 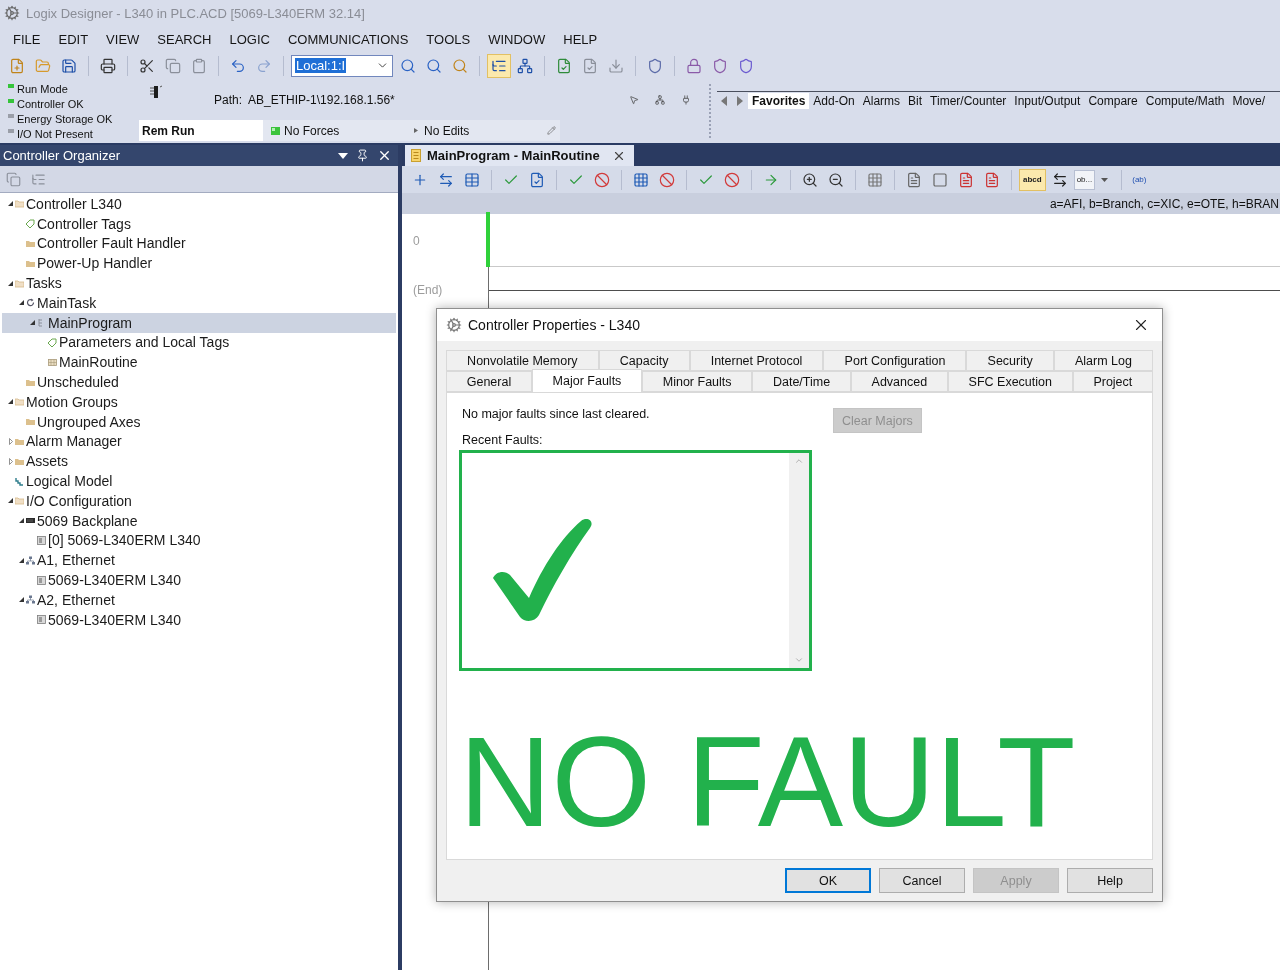 I want to click on menu-item: WINDOW, so click(x=517, y=39).